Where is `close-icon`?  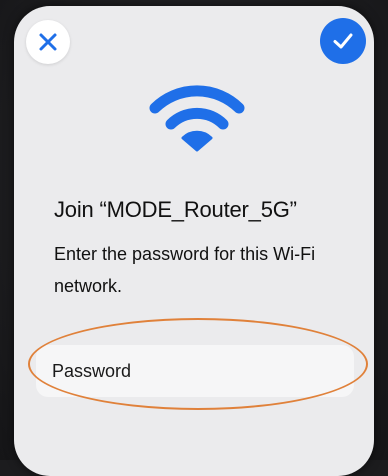 close-icon is located at coordinates (48, 42).